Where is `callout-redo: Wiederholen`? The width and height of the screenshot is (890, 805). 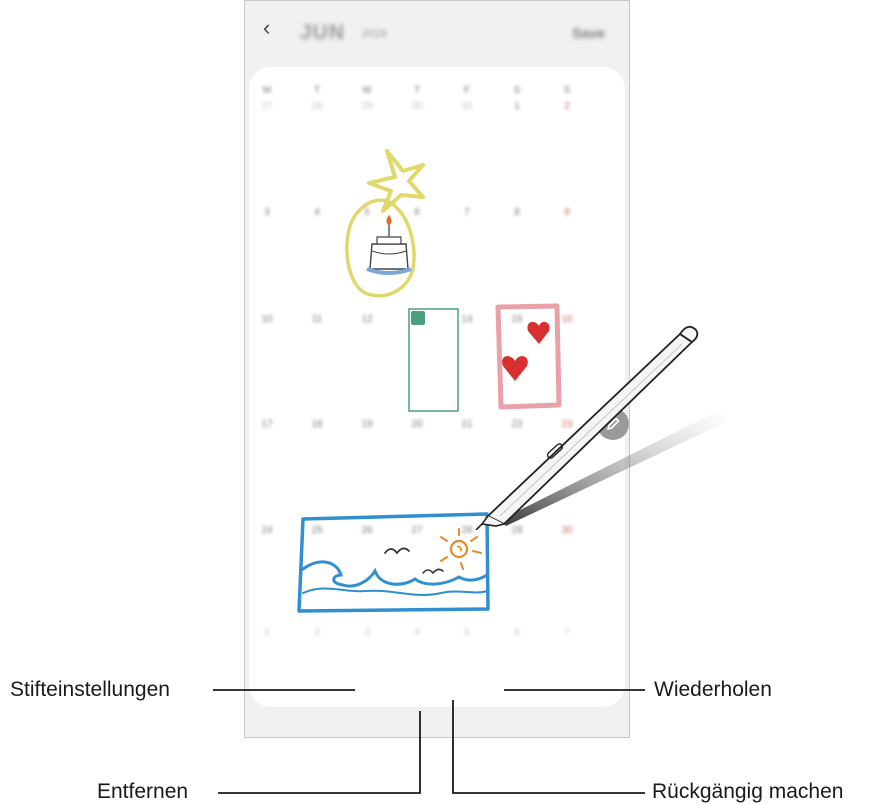 callout-redo: Wiederholen is located at coordinates (713, 689).